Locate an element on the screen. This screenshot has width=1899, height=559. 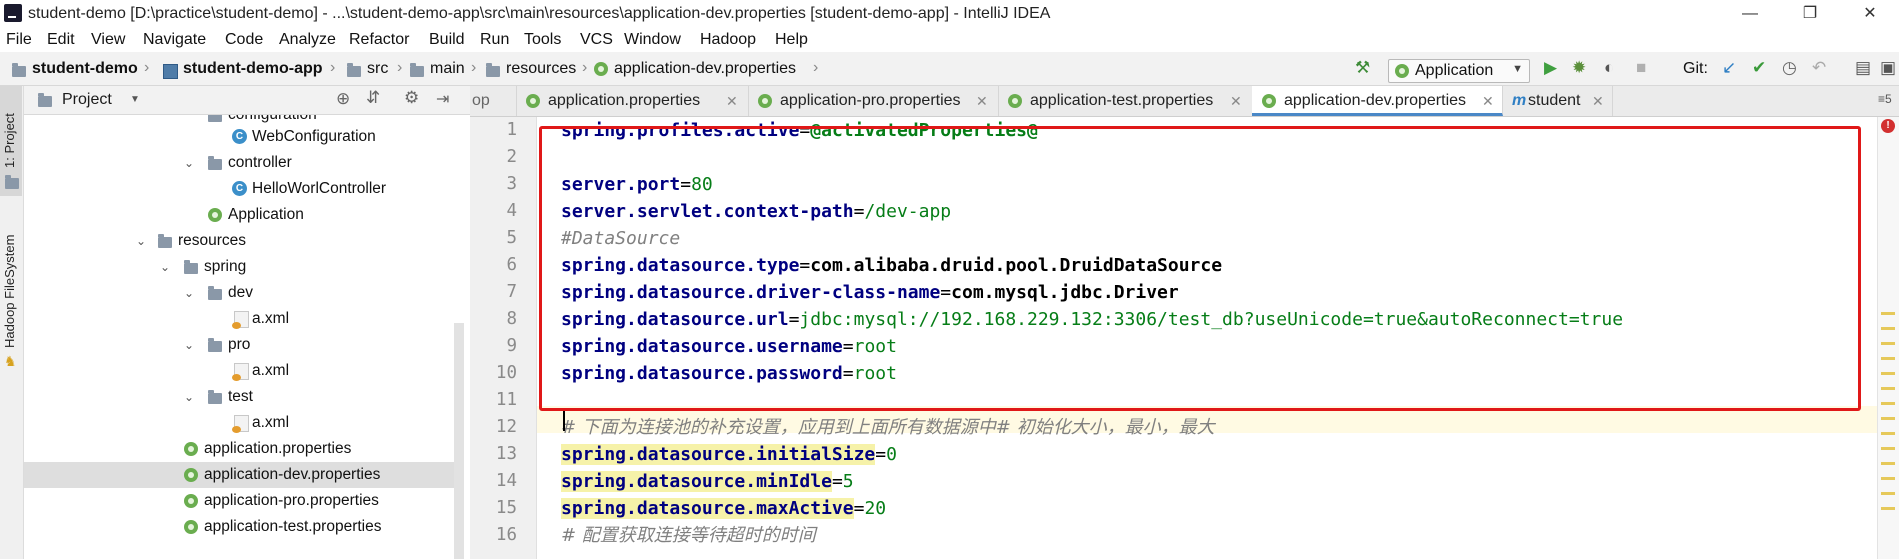
tree-item-label: pro is located at coordinates (239, 344).